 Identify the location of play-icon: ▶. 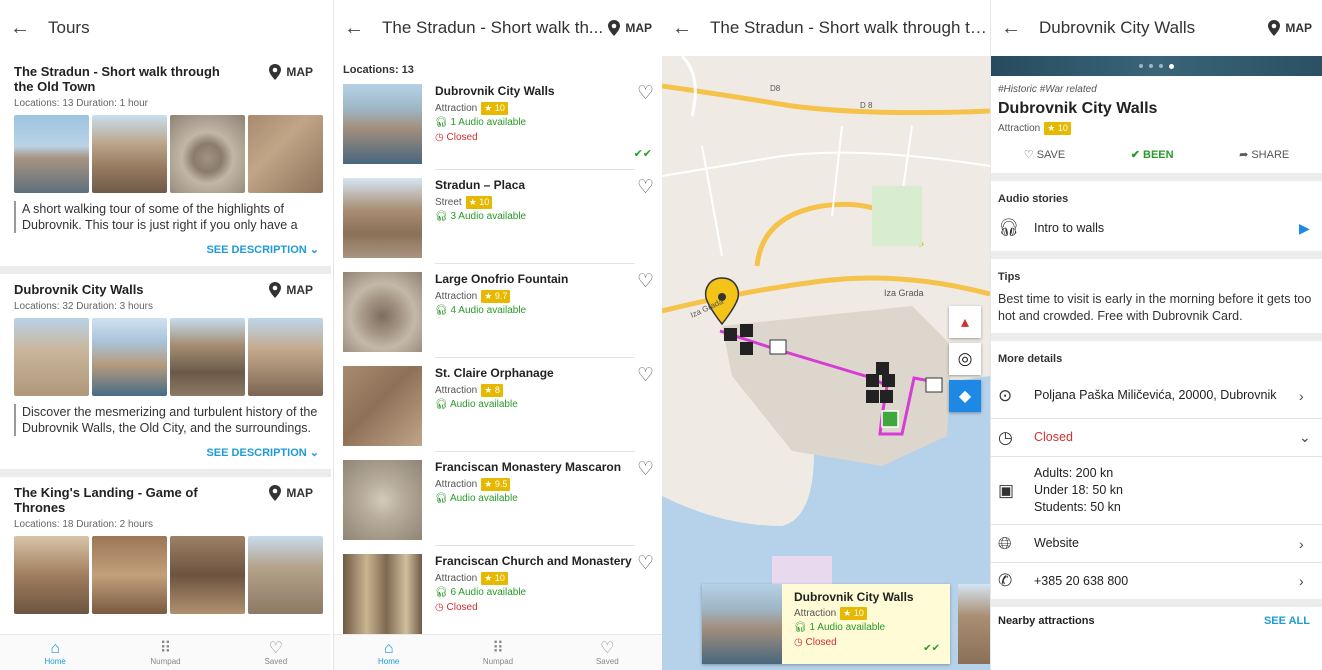
(1307, 228).